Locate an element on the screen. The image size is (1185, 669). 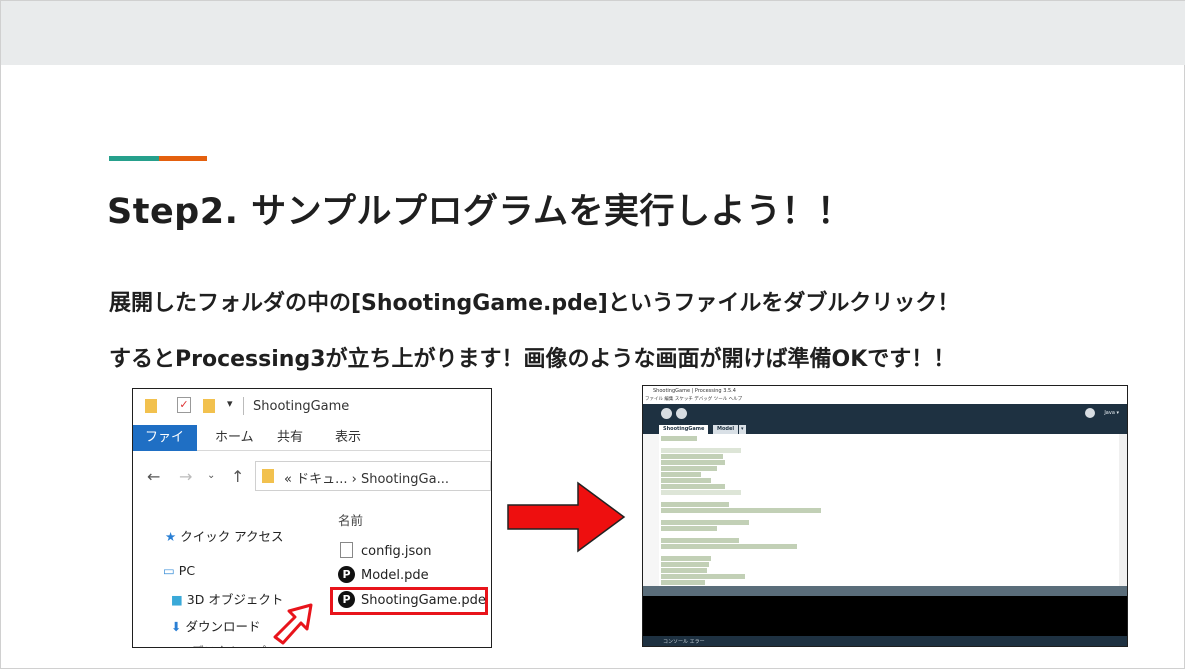
tab-home: ホーム is located at coordinates (234, 438).